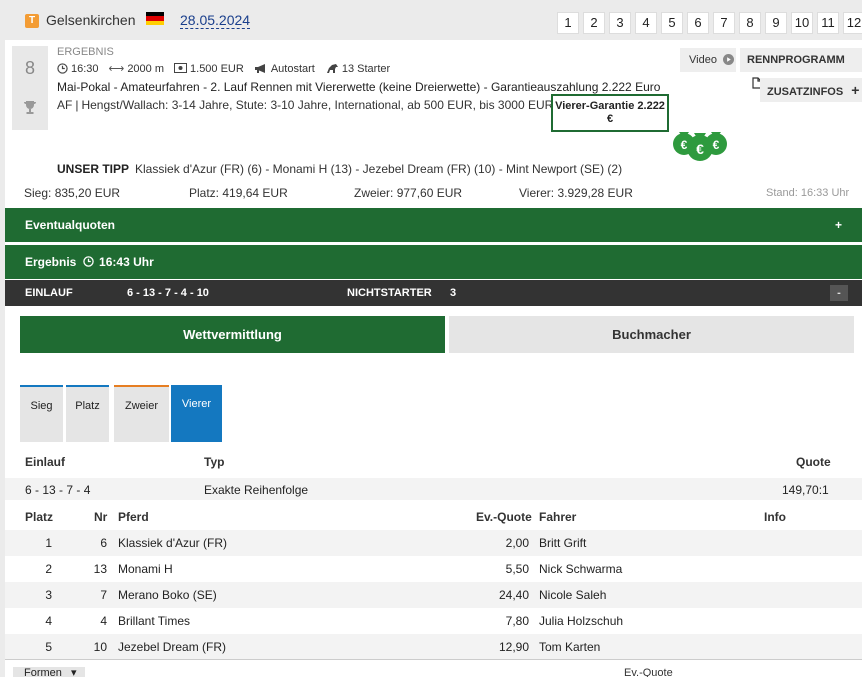 The width and height of the screenshot is (862, 677). Describe the element at coordinates (573, 595) in the screenshot. I see `cell-fahrer: Nicole Saleh` at that location.